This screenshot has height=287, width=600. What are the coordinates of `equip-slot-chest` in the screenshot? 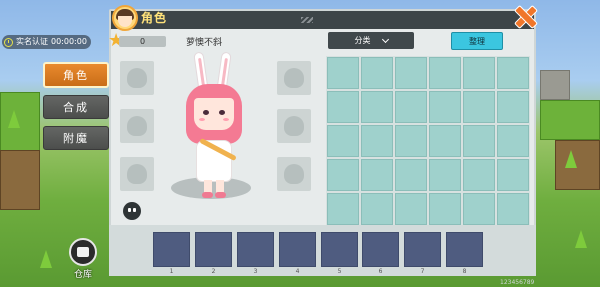 It's located at (137, 126).